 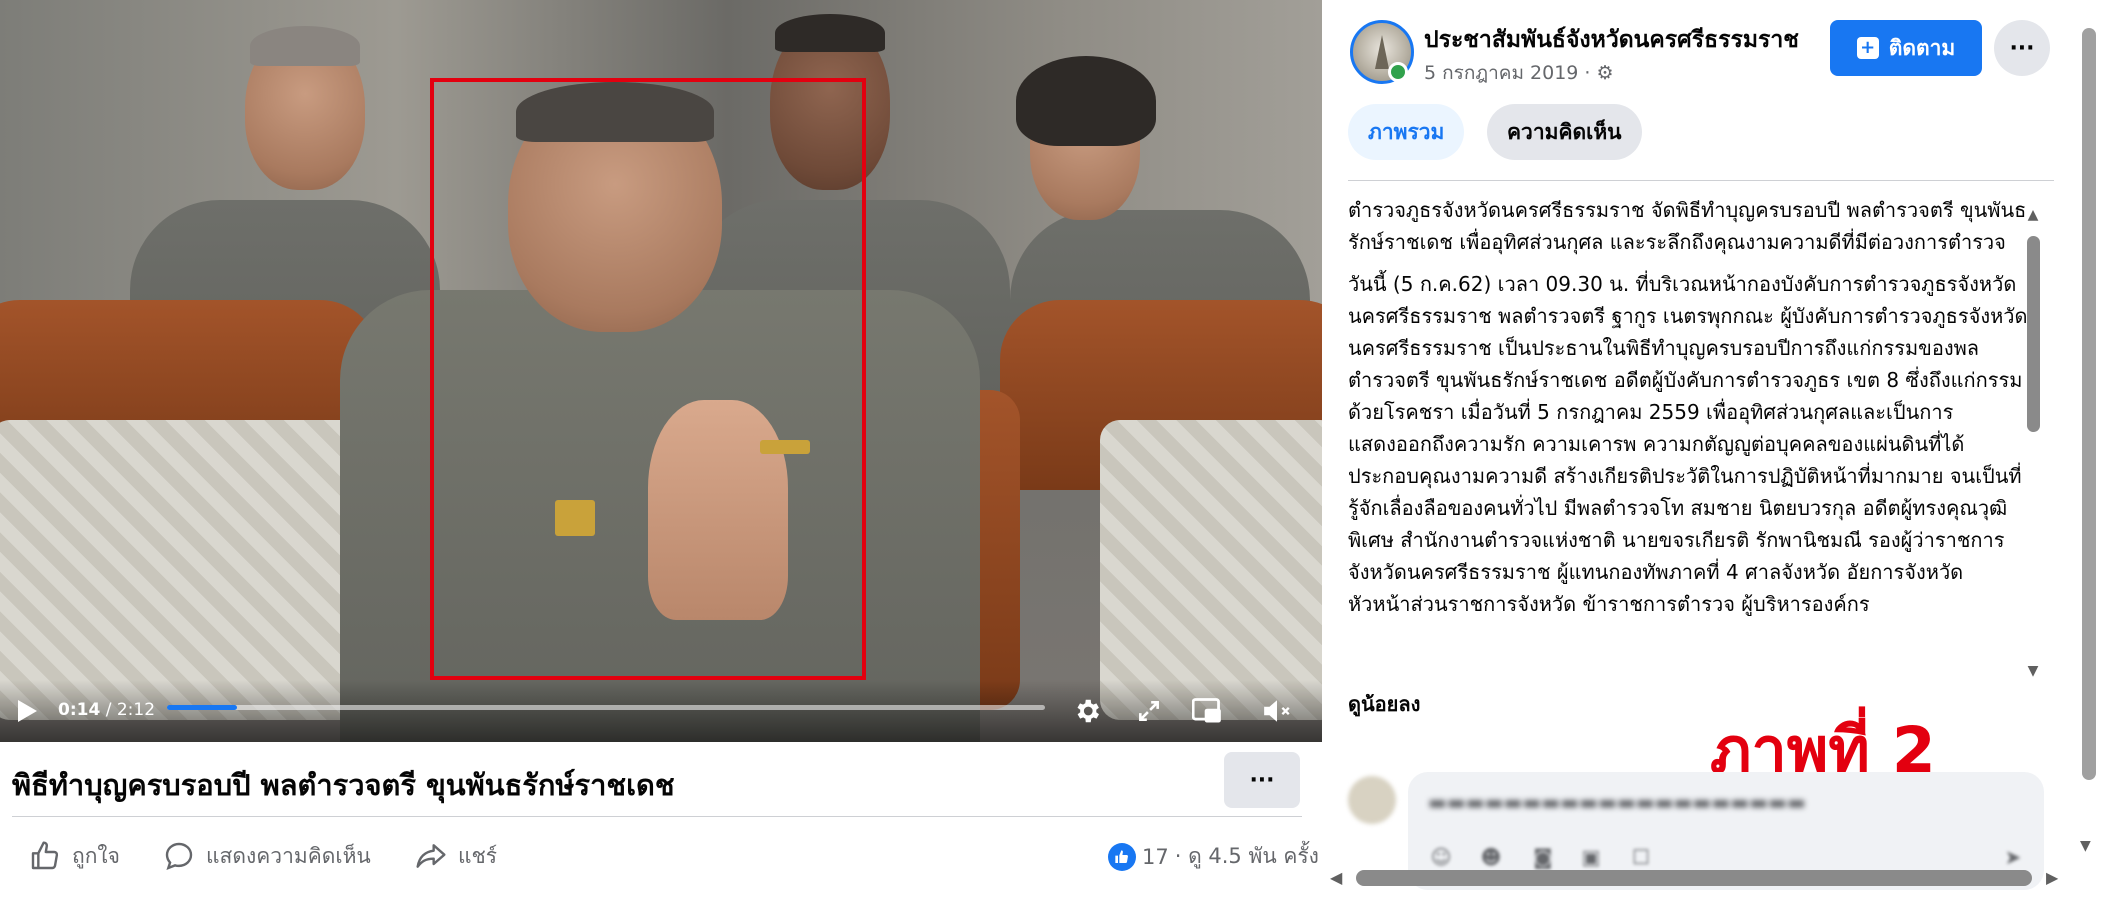 What do you see at coordinates (455, 856) in the screenshot?
I see `share-button: แชร์` at bounding box center [455, 856].